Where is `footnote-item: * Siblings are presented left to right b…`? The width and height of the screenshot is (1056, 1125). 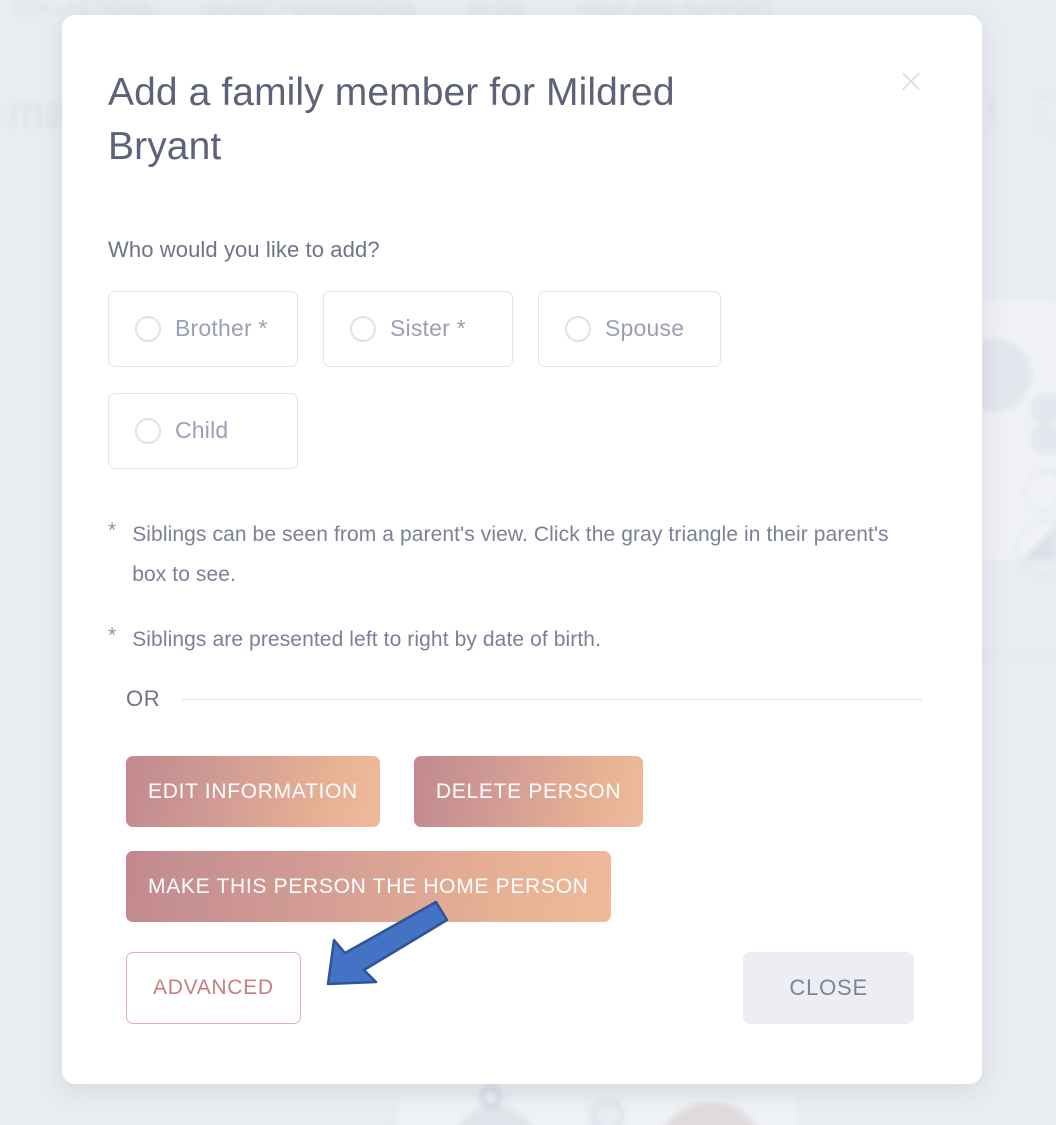
footnote-item: * Siblings are presented left to right b… is located at coordinates (515, 640).